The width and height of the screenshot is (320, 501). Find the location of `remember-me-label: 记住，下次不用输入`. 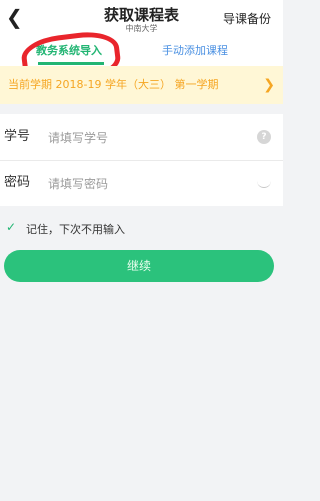

remember-me-label: 记住，下次不用输入 is located at coordinates (75, 229).